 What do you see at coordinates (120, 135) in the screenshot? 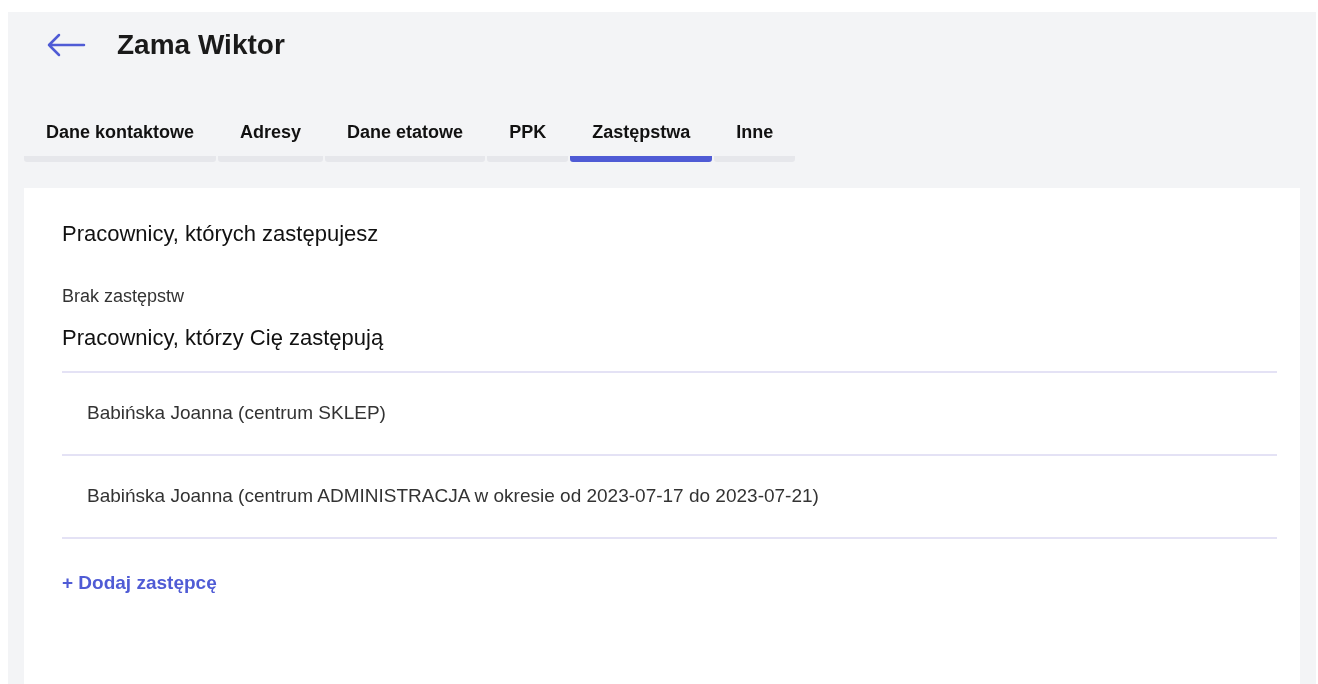
I see `tab: Dane kontaktowe` at bounding box center [120, 135].